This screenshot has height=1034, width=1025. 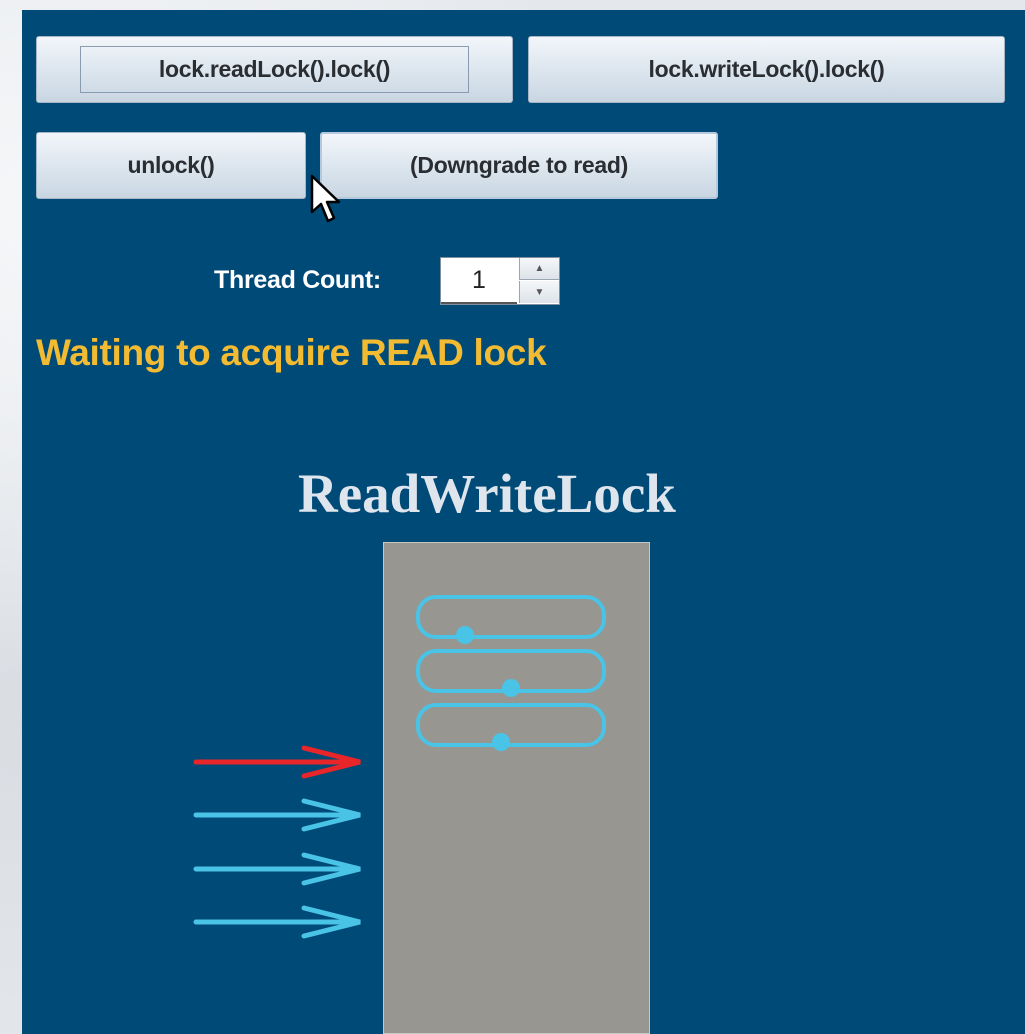 I want to click on write-thread-arrow, so click(x=277, y=762).